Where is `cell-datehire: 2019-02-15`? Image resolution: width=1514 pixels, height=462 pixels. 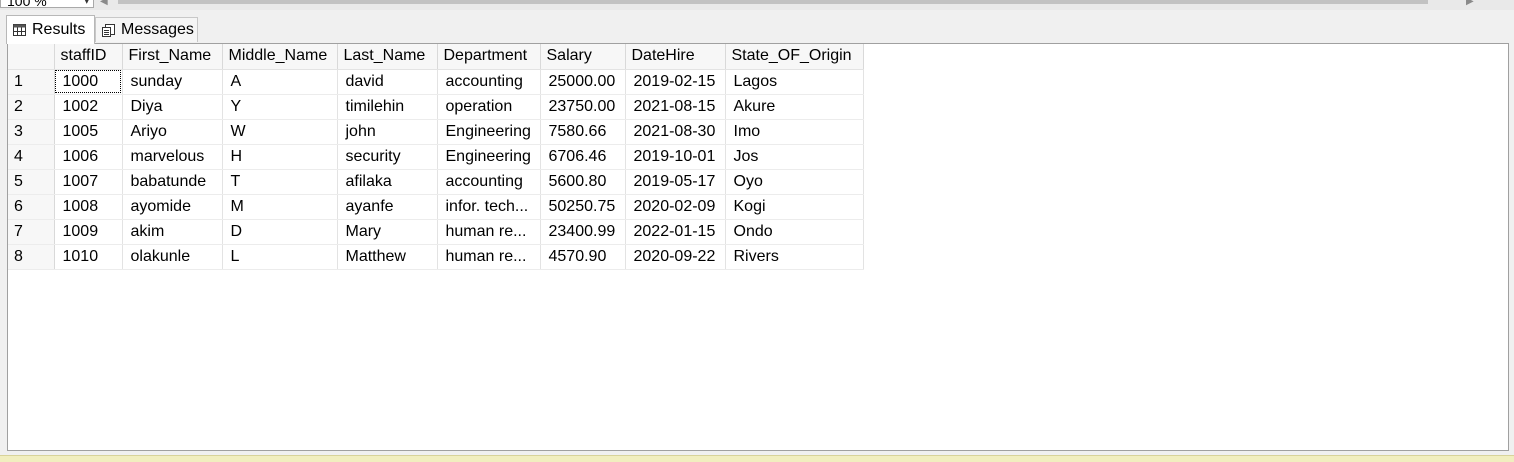 cell-datehire: 2019-02-15 is located at coordinates (675, 82).